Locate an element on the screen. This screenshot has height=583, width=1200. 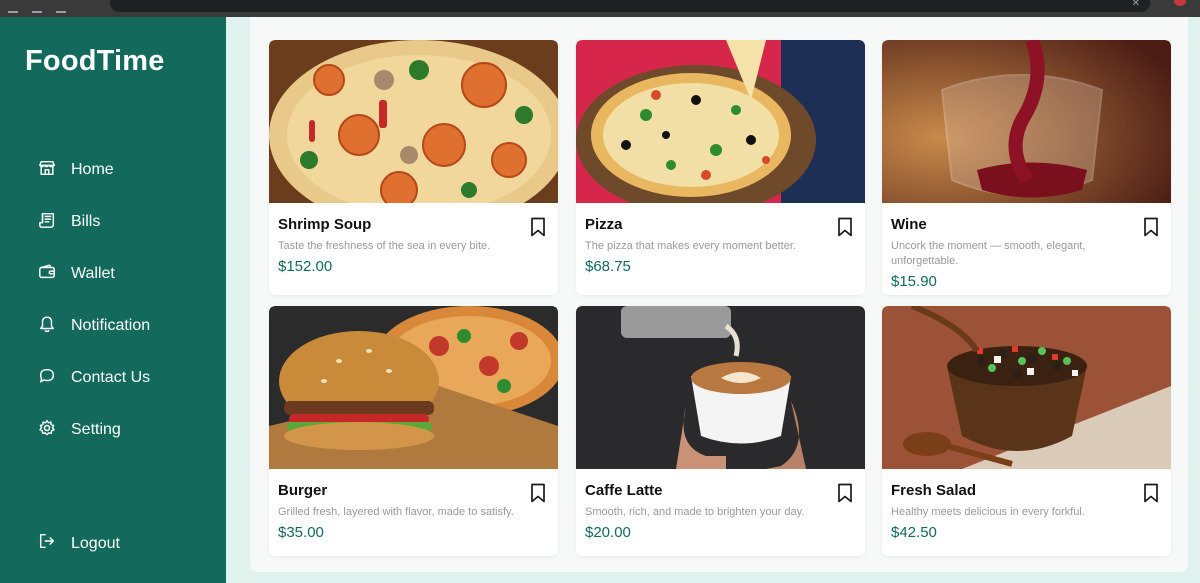
logout-button: Logout is located at coordinates (79, 543).